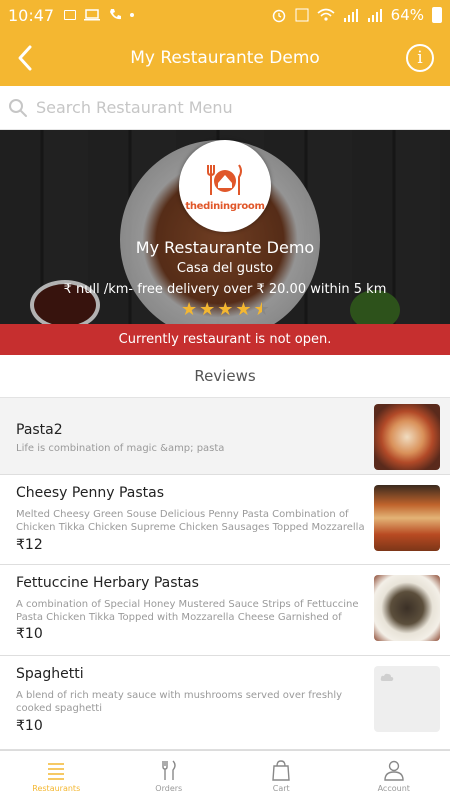 This screenshot has width=450, height=800. Describe the element at coordinates (116, 14) in the screenshot. I see `phone-icon` at that location.